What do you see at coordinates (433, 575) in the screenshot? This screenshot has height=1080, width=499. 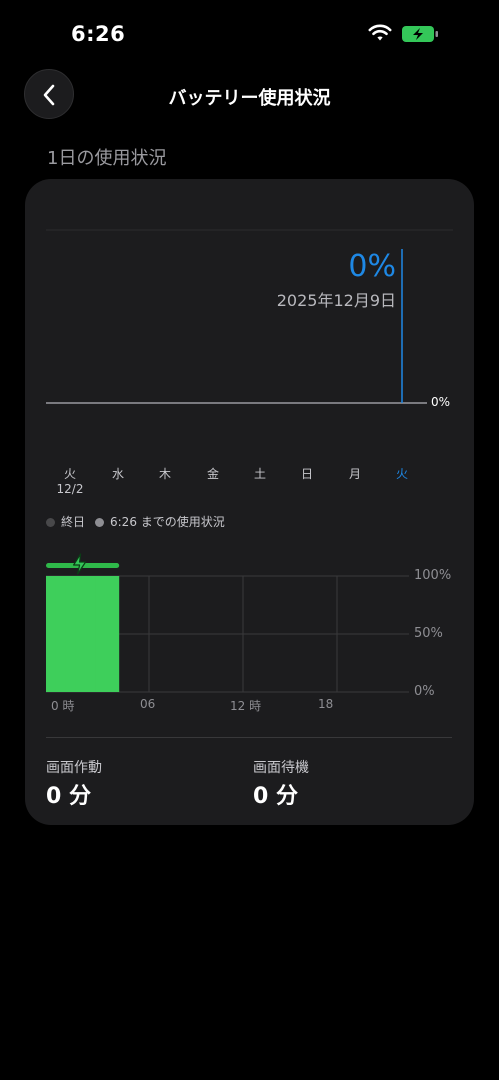 I see `y-tick-100: 100%` at bounding box center [433, 575].